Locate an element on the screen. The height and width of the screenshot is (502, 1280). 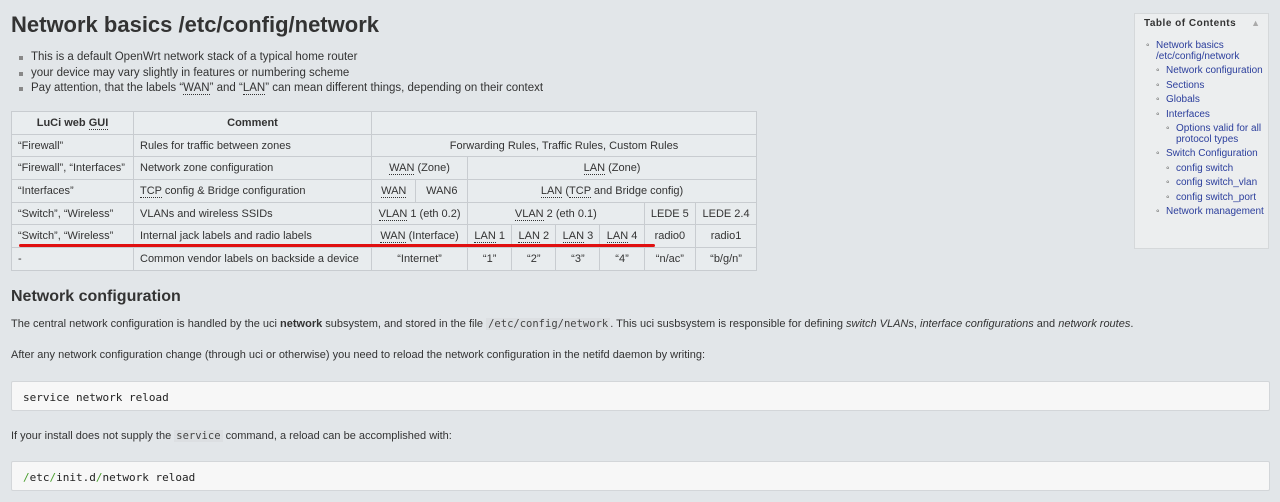
cell-nac: “n/ac” is located at coordinates (670, 259).